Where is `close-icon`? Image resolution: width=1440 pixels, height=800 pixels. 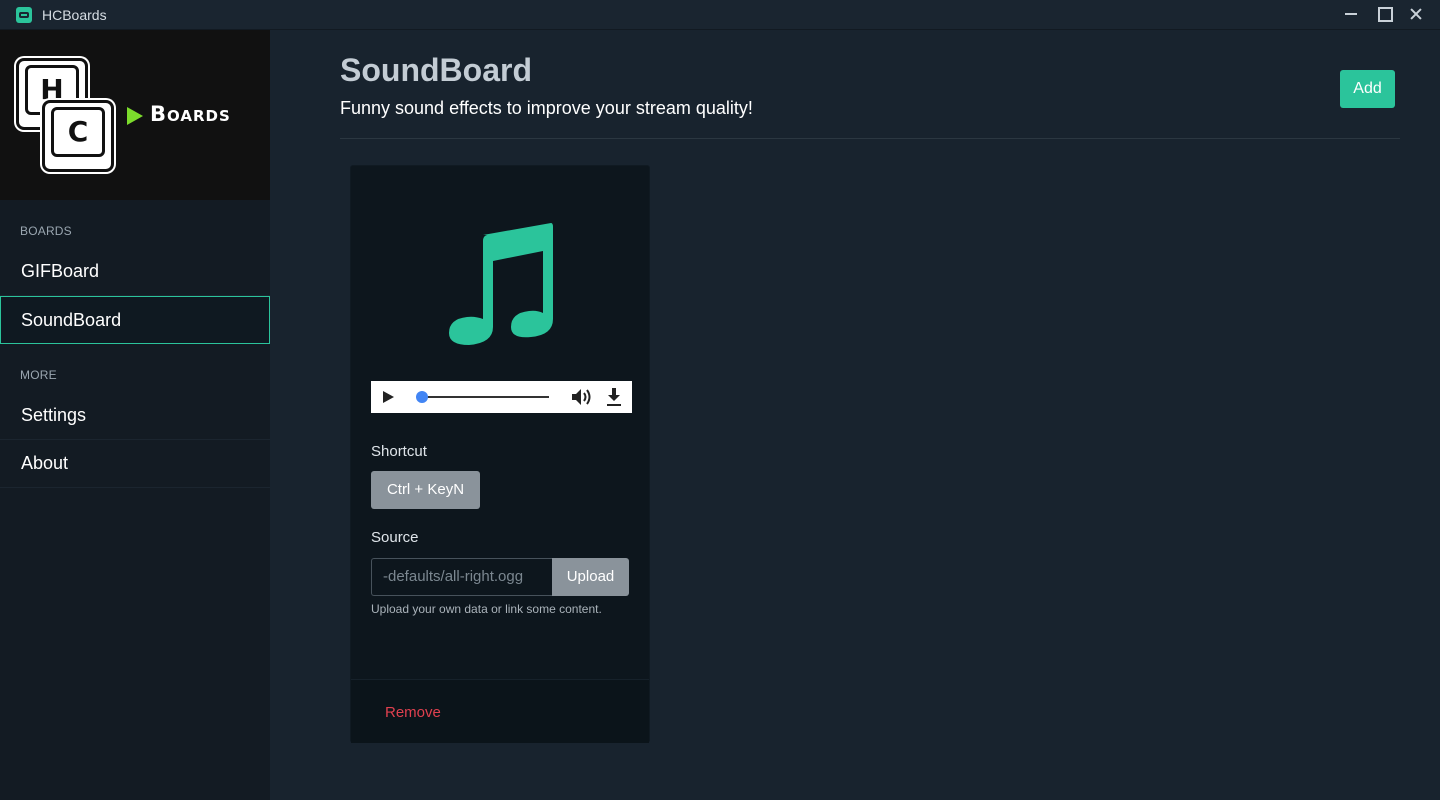
close-icon is located at coordinates (1416, 15).